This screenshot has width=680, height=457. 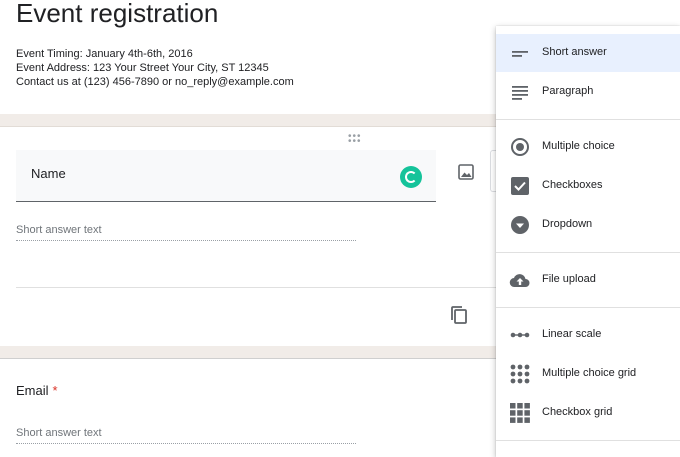 I want to click on drag-handle-icon: ••• •••, so click(x=356, y=139).